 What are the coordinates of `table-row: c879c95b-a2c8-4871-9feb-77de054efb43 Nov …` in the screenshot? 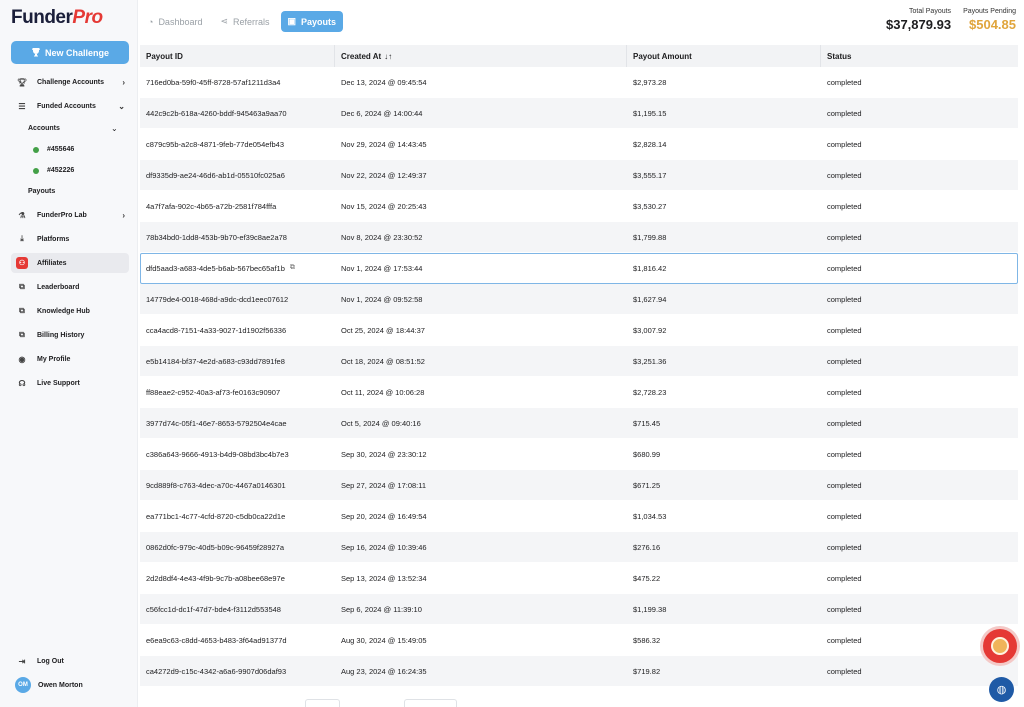 It's located at (579, 144).